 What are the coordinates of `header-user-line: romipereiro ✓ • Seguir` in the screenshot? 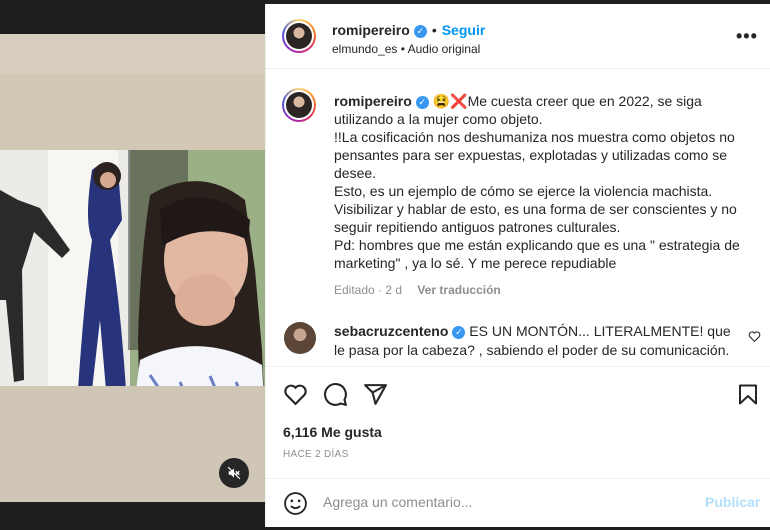 It's located at (408, 30).